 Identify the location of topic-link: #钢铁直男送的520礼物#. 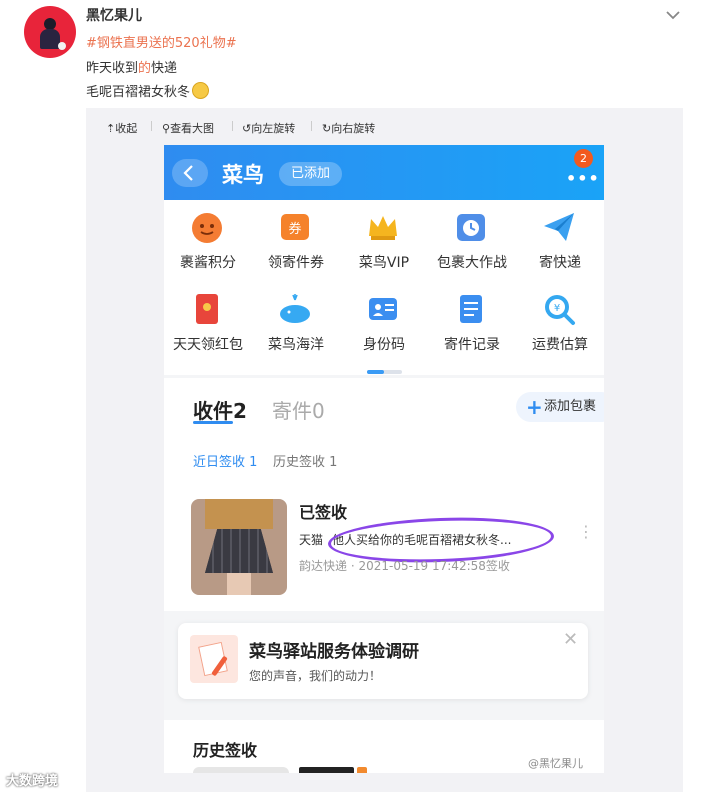
(161, 43).